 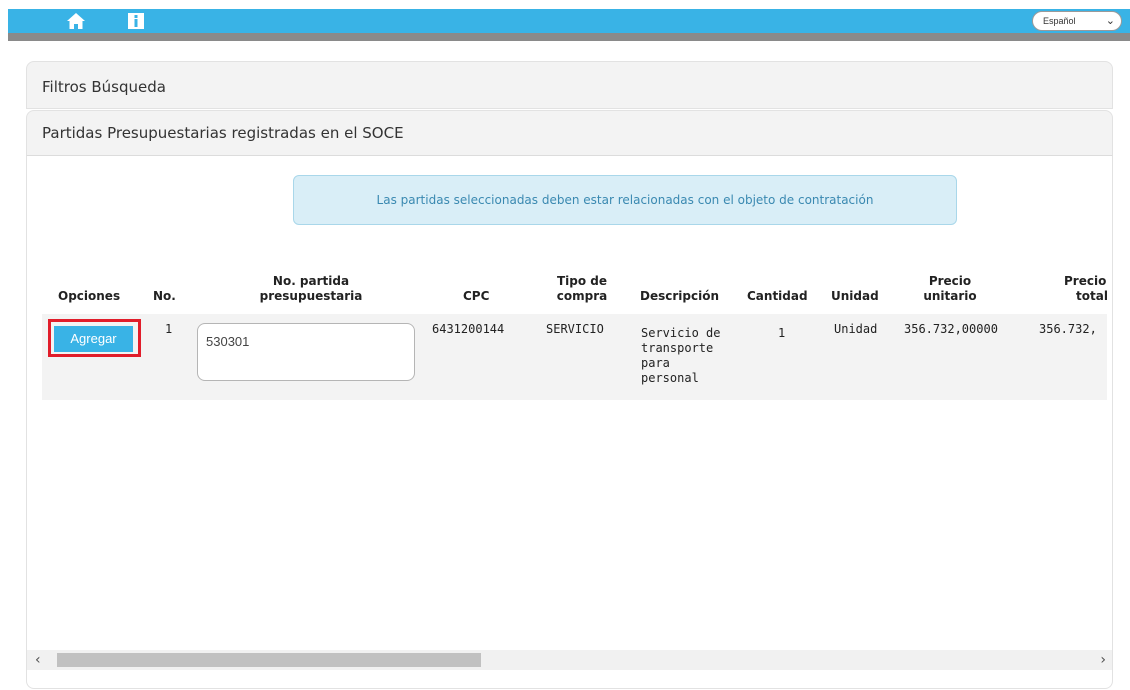 I want to click on horizontal-scrollbar: ‹ ›, so click(x=569, y=660).